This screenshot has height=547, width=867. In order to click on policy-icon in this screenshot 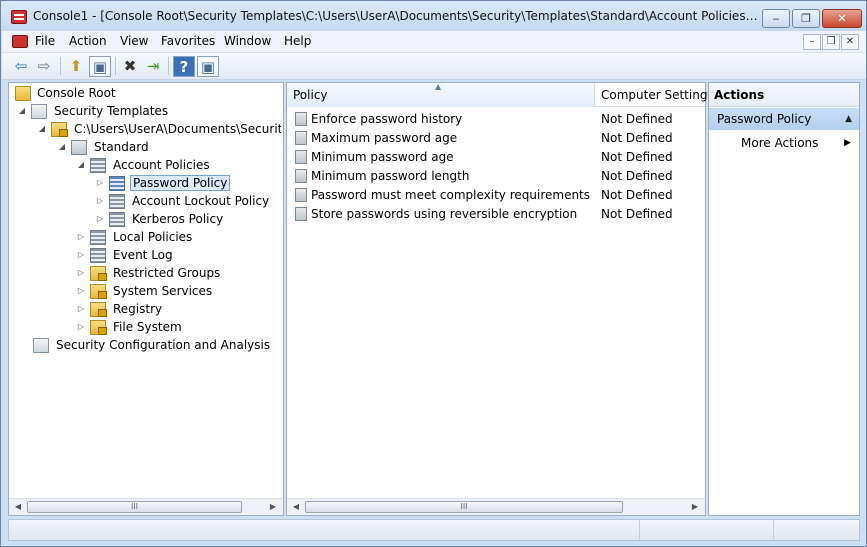, I will do `click(117, 219)`.